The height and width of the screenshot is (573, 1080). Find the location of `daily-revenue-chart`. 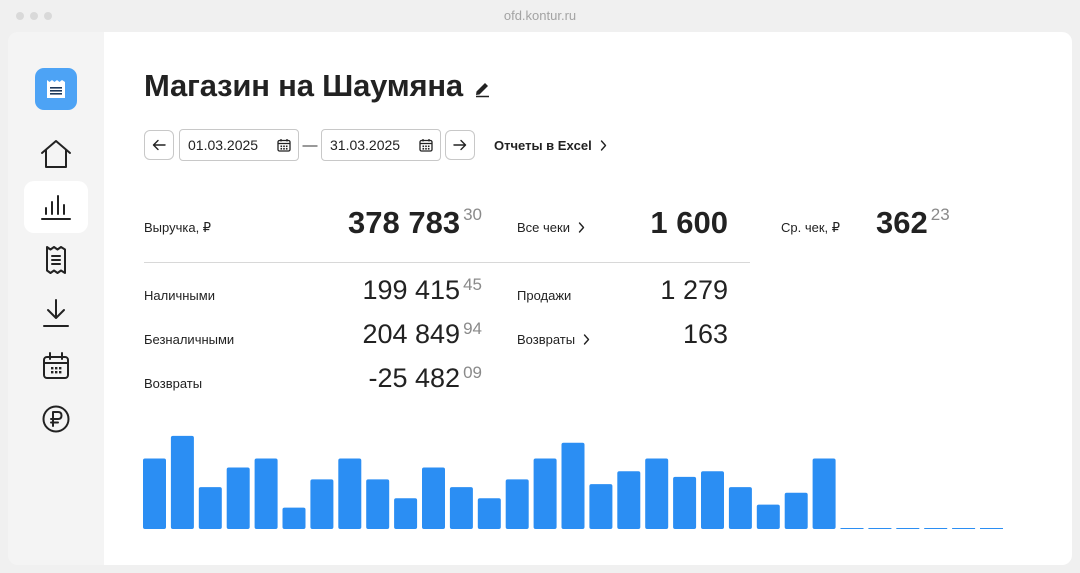

daily-revenue-chart is located at coordinates (573, 482).